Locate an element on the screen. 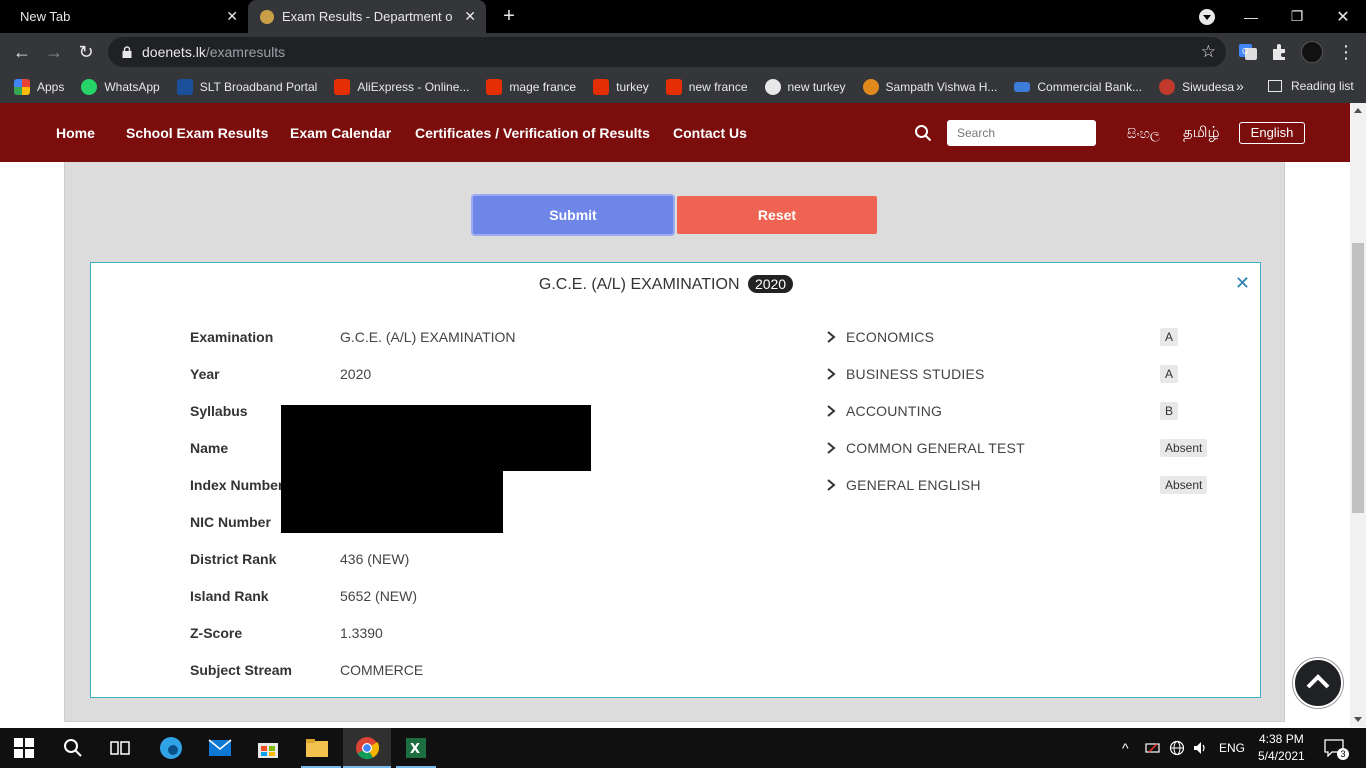 The image size is (1366, 768). bookmark-new-france: new france is located at coordinates (706, 87).